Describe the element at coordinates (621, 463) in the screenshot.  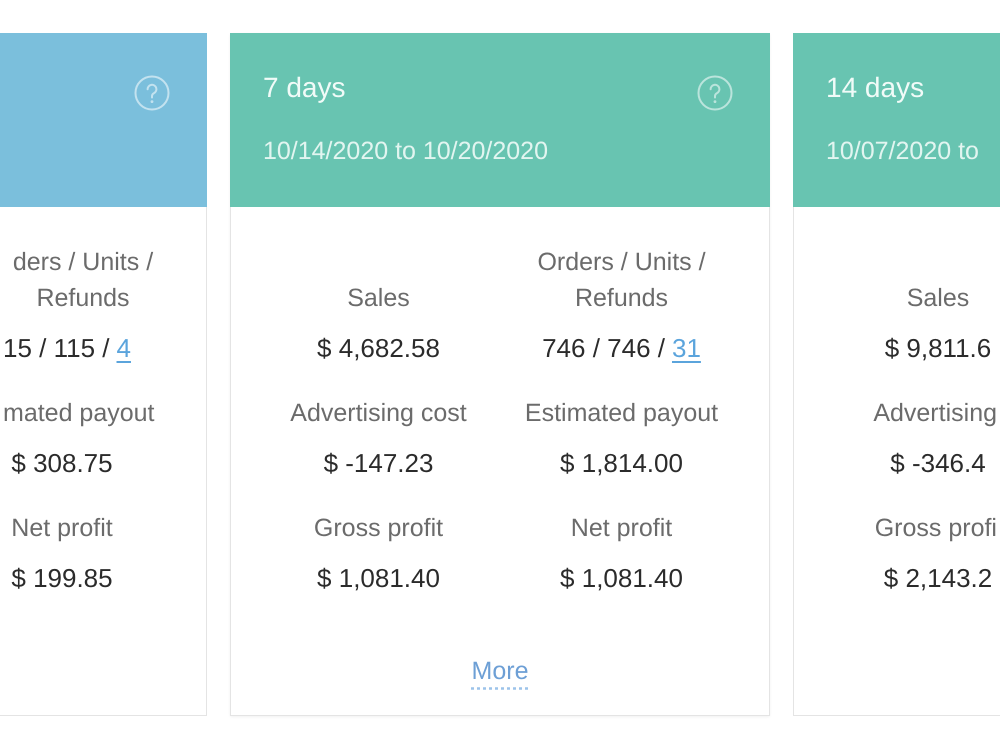
I see `metric-value: $ 1,814.00` at that location.